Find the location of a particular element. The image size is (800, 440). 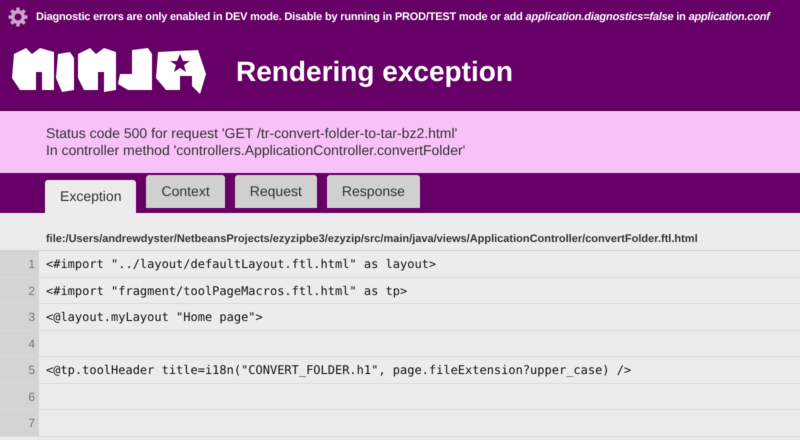

status-line: In controller method 'controllers.ApplicationController.convertFolder' is located at coordinates (256, 150).